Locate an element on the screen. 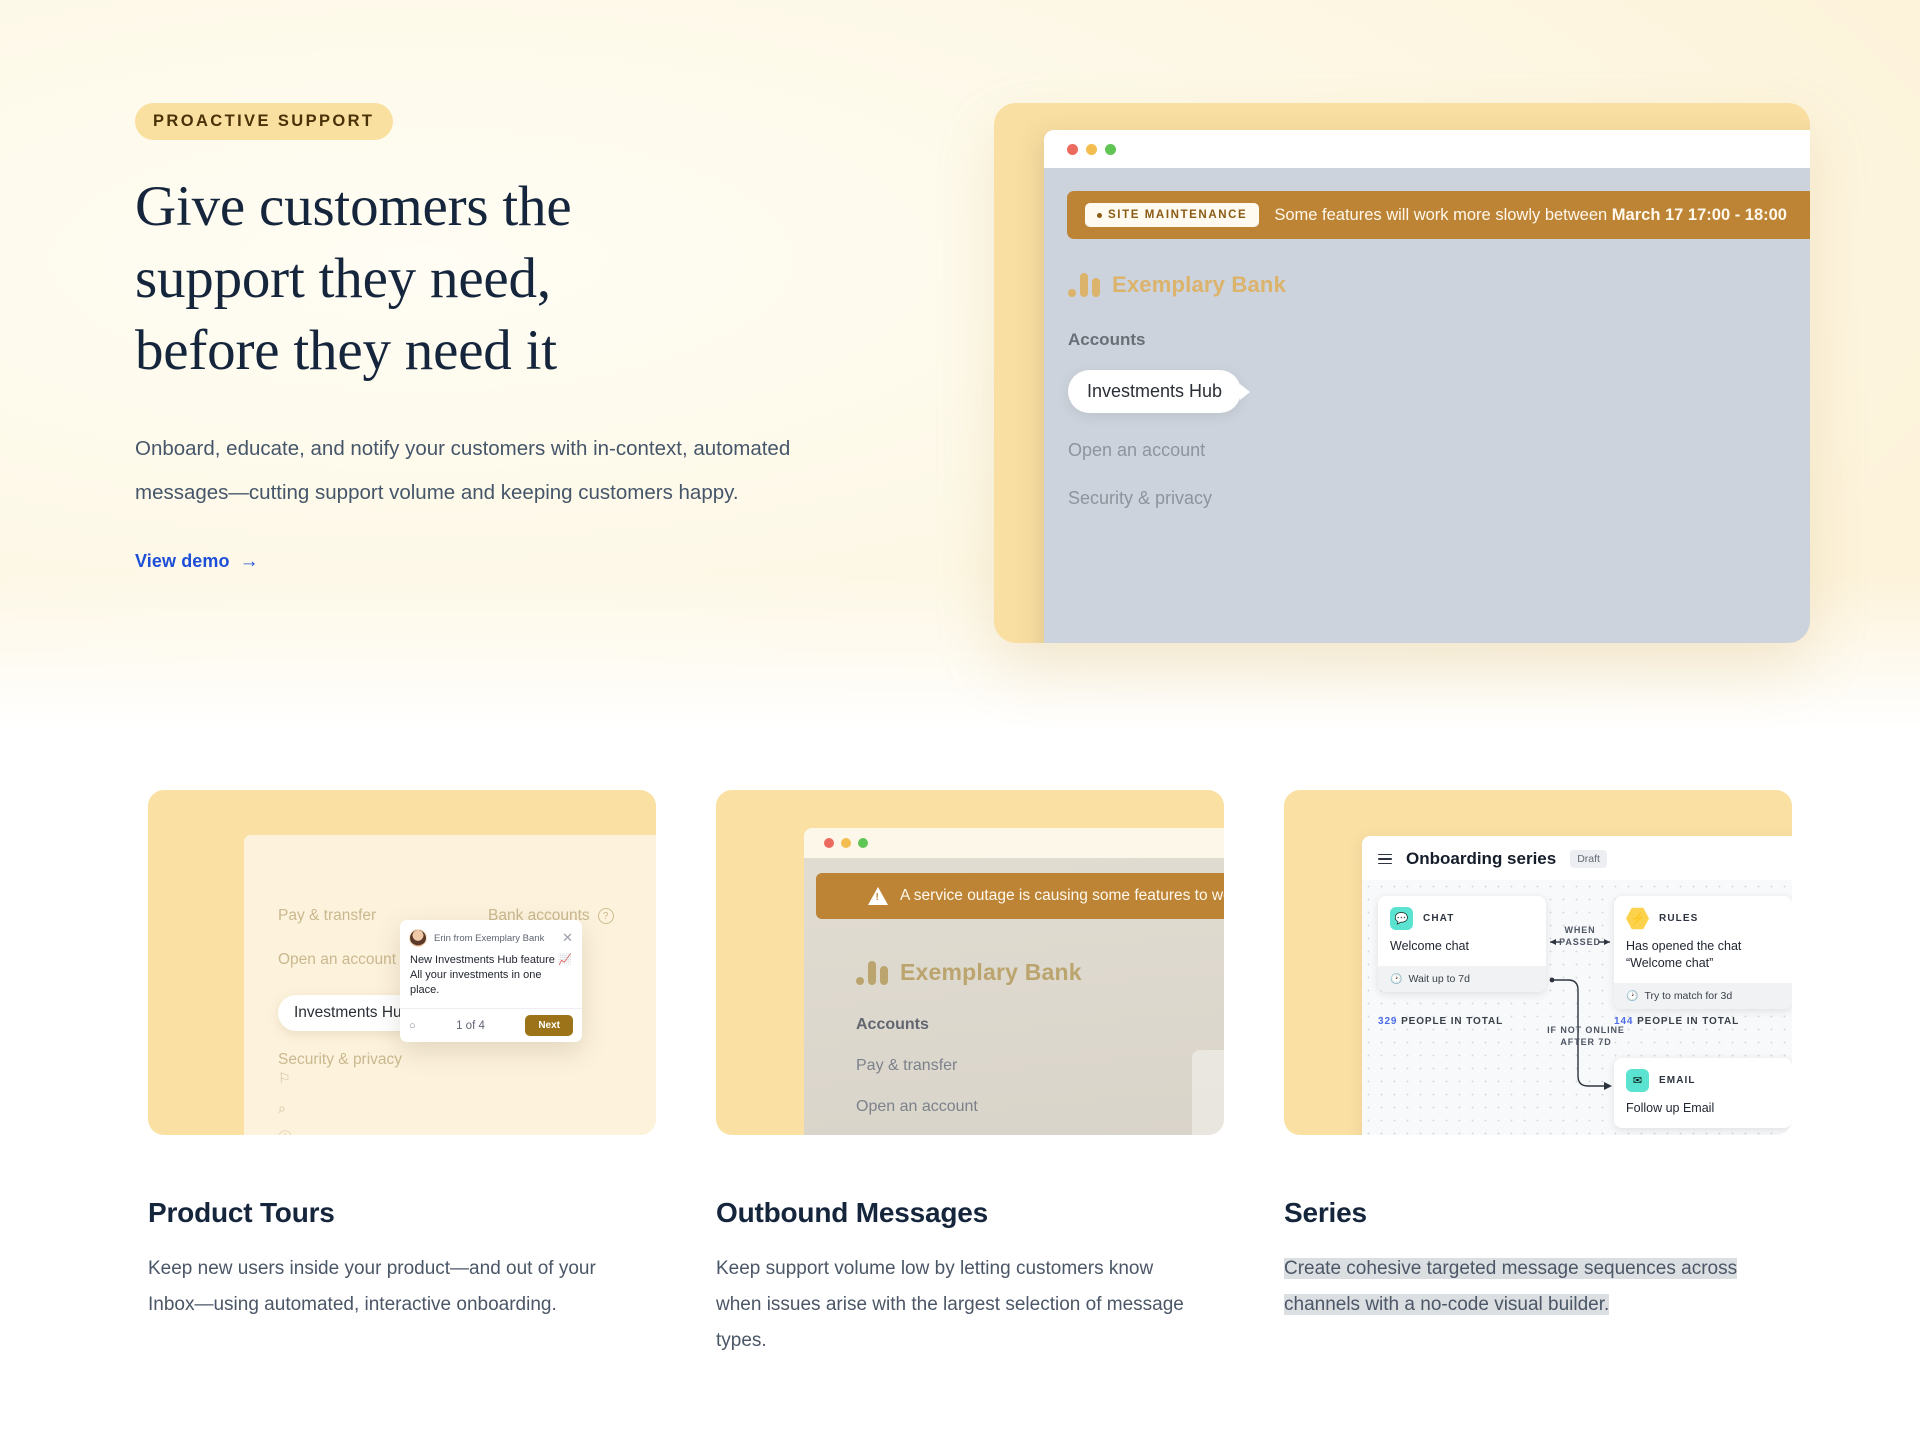 The width and height of the screenshot is (1920, 1433). status-dot-icon is located at coordinates (1099, 215).